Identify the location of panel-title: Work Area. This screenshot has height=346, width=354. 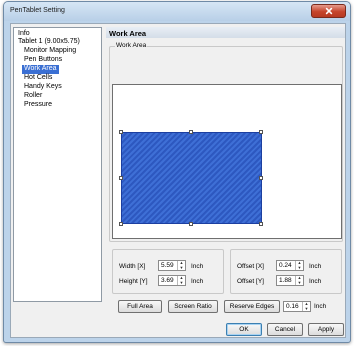
(225, 32).